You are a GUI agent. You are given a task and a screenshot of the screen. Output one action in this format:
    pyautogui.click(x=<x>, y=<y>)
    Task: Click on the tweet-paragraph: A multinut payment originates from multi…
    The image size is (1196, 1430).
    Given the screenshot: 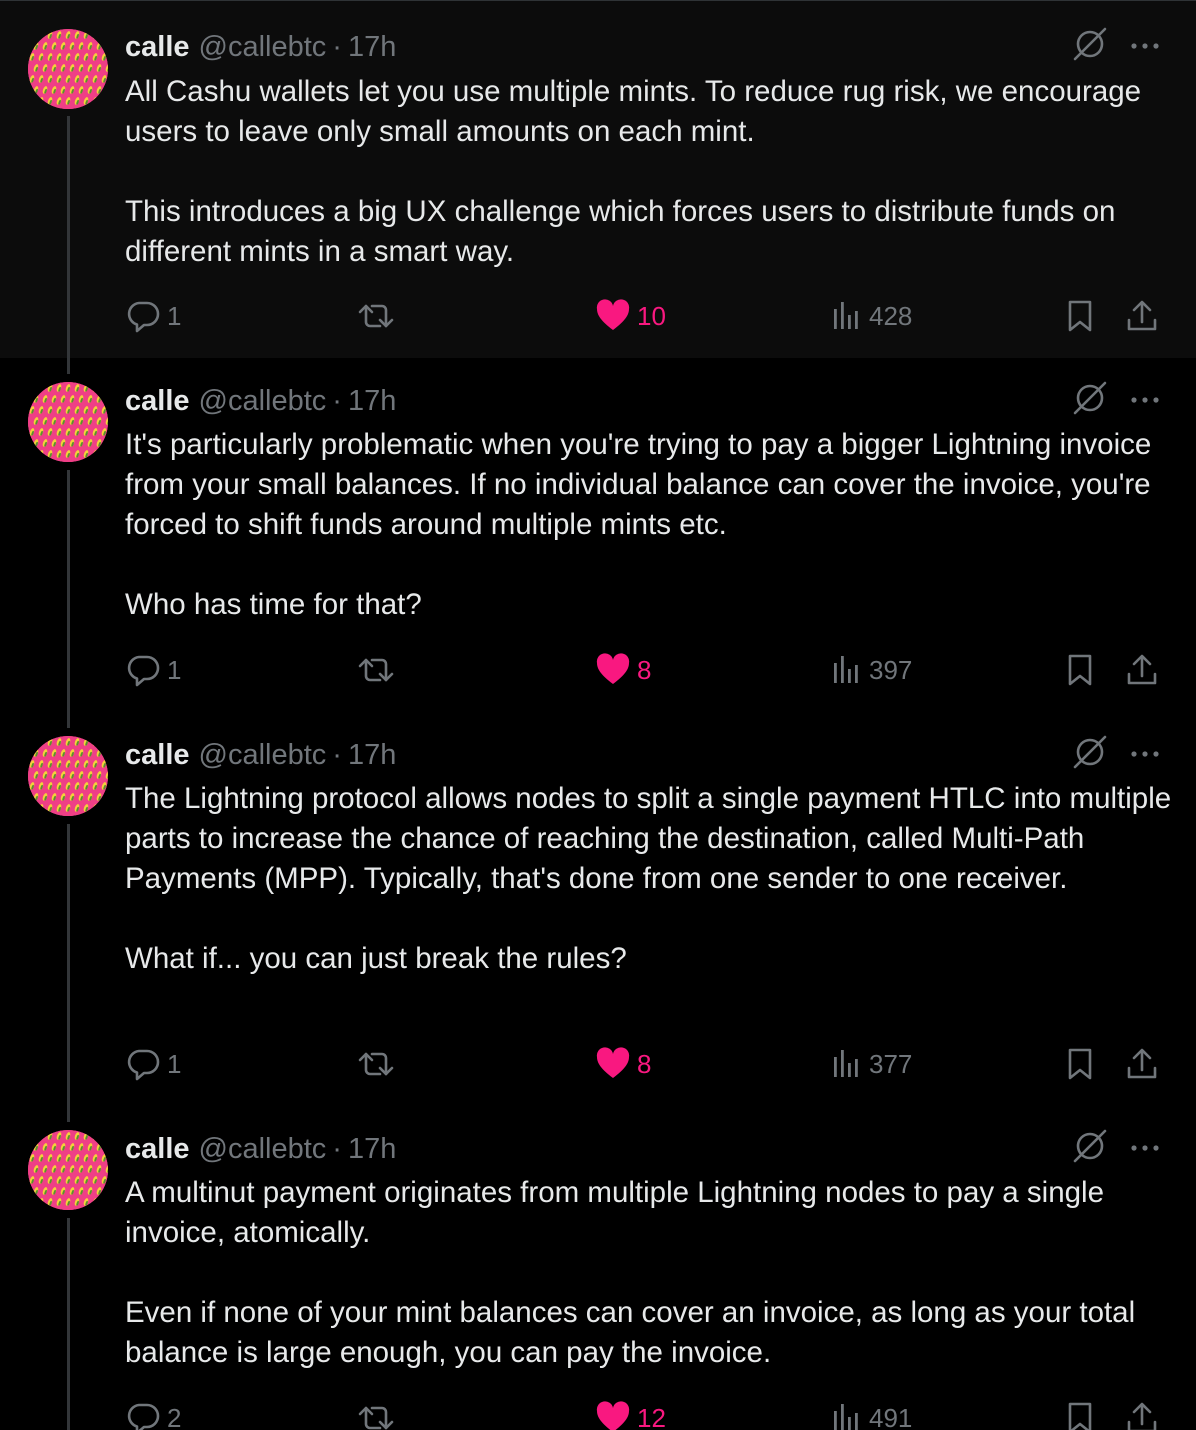 What is the action you would take?
    pyautogui.click(x=614, y=1212)
    